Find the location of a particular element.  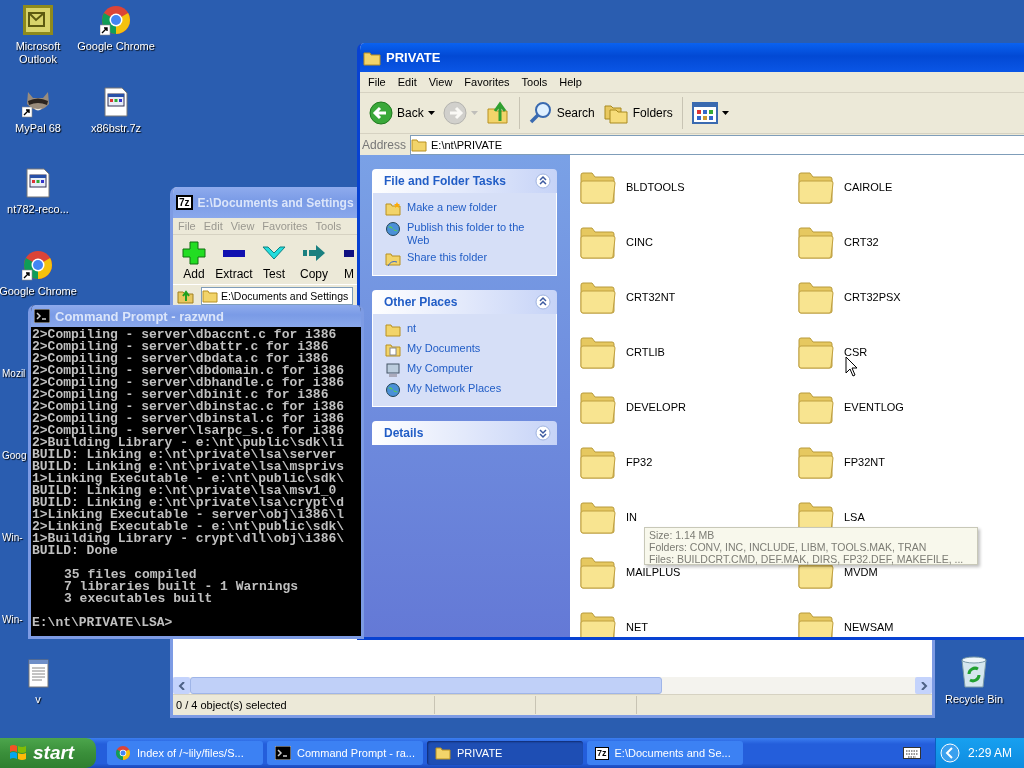

keyboard-icon is located at coordinates (912, 753).